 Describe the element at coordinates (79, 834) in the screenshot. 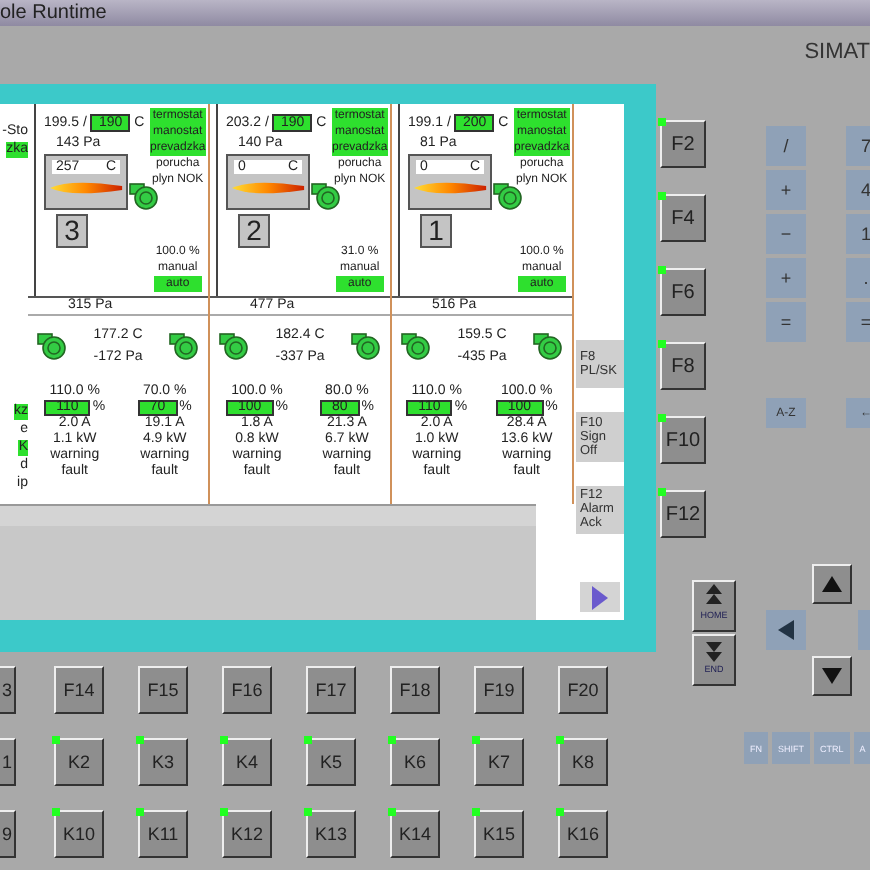

I see `function-key: K10` at that location.